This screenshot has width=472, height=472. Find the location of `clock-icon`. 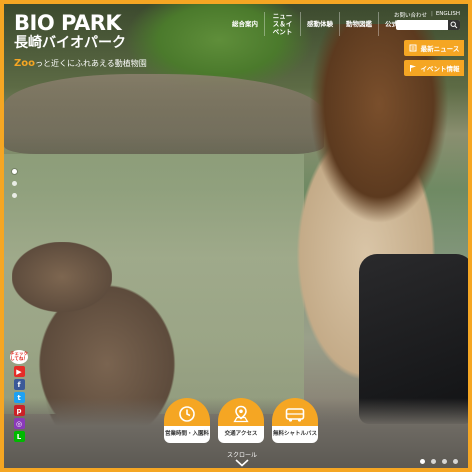

clock-icon is located at coordinates (187, 414).